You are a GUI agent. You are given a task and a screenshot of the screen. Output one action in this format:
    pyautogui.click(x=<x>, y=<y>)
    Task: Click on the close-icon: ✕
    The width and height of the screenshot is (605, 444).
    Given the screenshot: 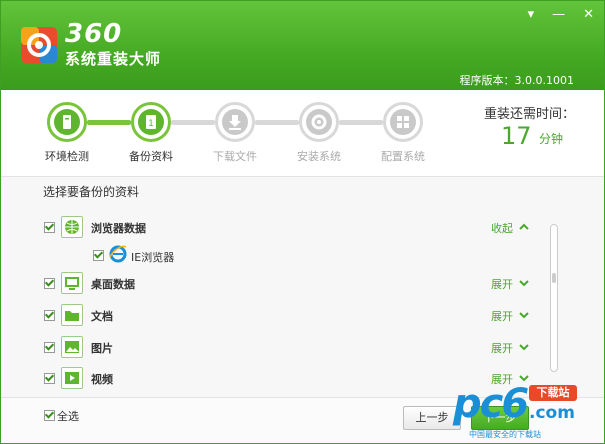 What is the action you would take?
    pyautogui.click(x=588, y=14)
    